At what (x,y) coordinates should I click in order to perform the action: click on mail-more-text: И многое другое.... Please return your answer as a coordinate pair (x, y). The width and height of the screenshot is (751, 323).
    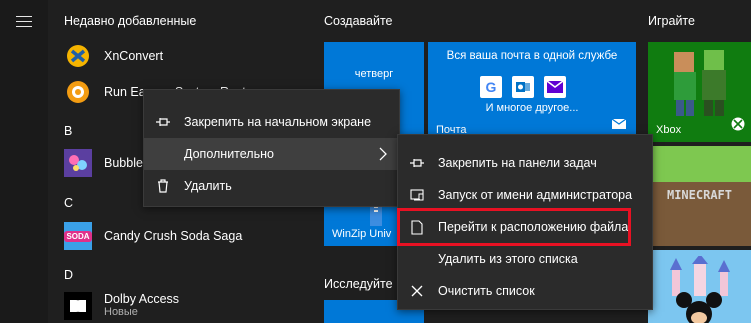
    Looking at the image, I should click on (532, 108).